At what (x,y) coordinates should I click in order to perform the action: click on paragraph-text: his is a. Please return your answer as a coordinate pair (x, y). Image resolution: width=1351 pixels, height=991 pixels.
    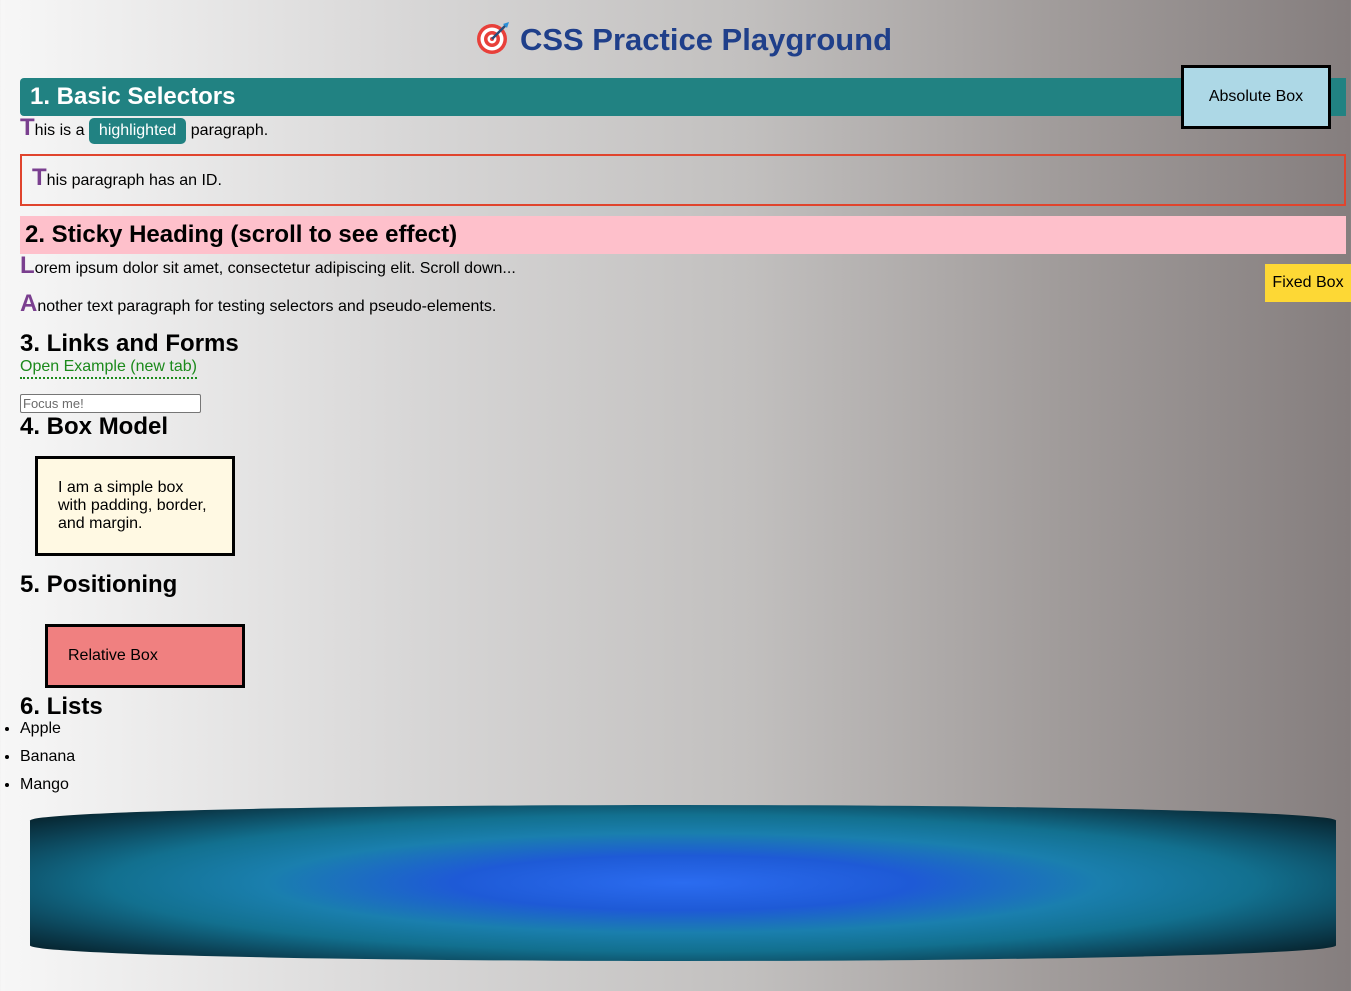
    Looking at the image, I should click on (61, 130).